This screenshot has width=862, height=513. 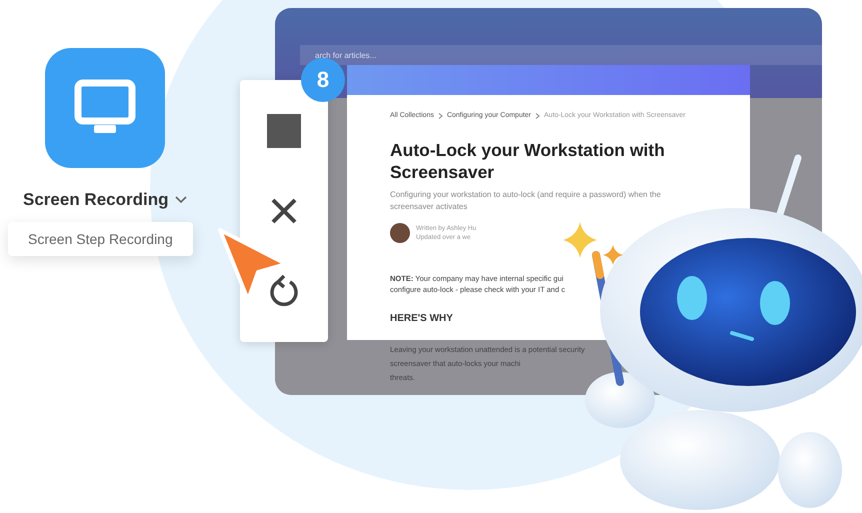 What do you see at coordinates (528, 161) in the screenshot?
I see `article-title: Auto-Lock your Workstation with Screensaver` at bounding box center [528, 161].